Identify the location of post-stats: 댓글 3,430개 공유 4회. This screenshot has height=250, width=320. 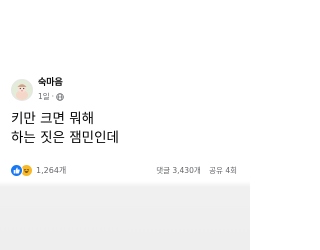
(196, 170).